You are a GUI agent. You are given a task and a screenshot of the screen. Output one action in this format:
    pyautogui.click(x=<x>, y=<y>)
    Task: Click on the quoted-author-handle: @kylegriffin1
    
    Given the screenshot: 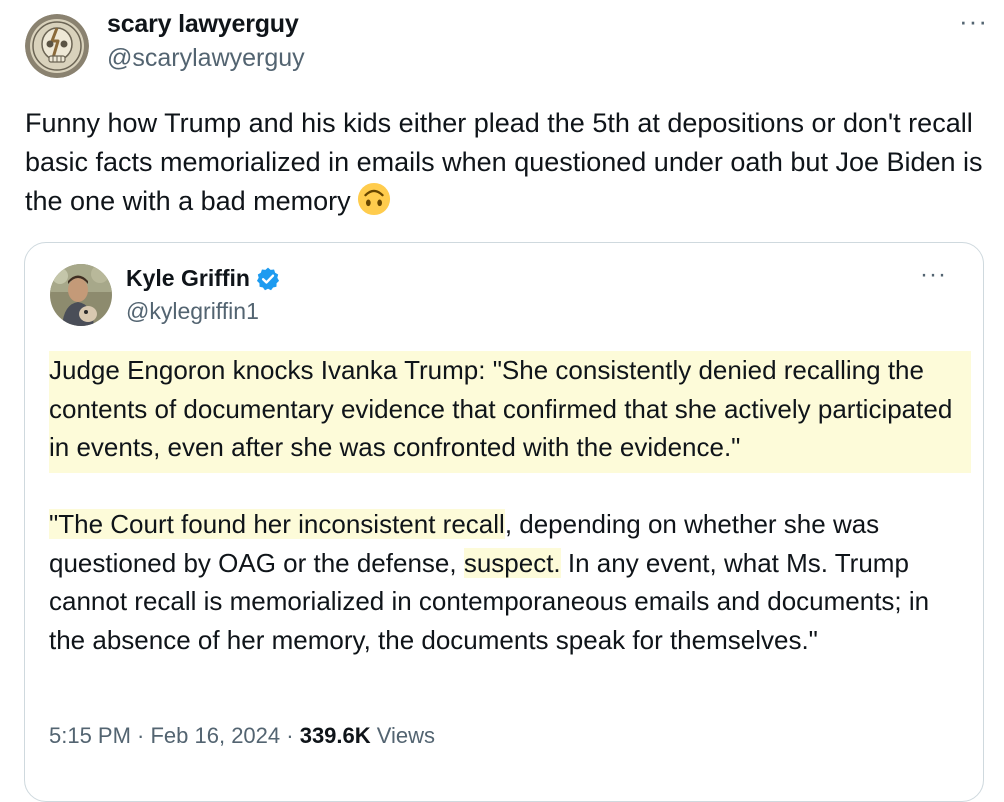 What is the action you would take?
    pyautogui.click(x=192, y=311)
    